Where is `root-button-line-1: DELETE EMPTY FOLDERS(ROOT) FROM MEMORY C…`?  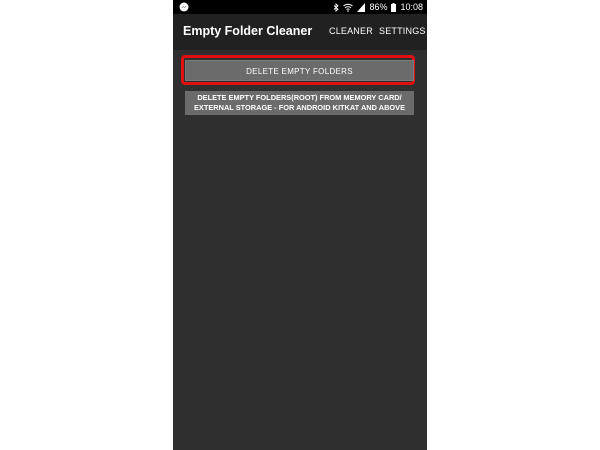 root-button-line-1: DELETE EMPTY FOLDERS(ROOT) FROM MEMORY C… is located at coordinates (299, 97).